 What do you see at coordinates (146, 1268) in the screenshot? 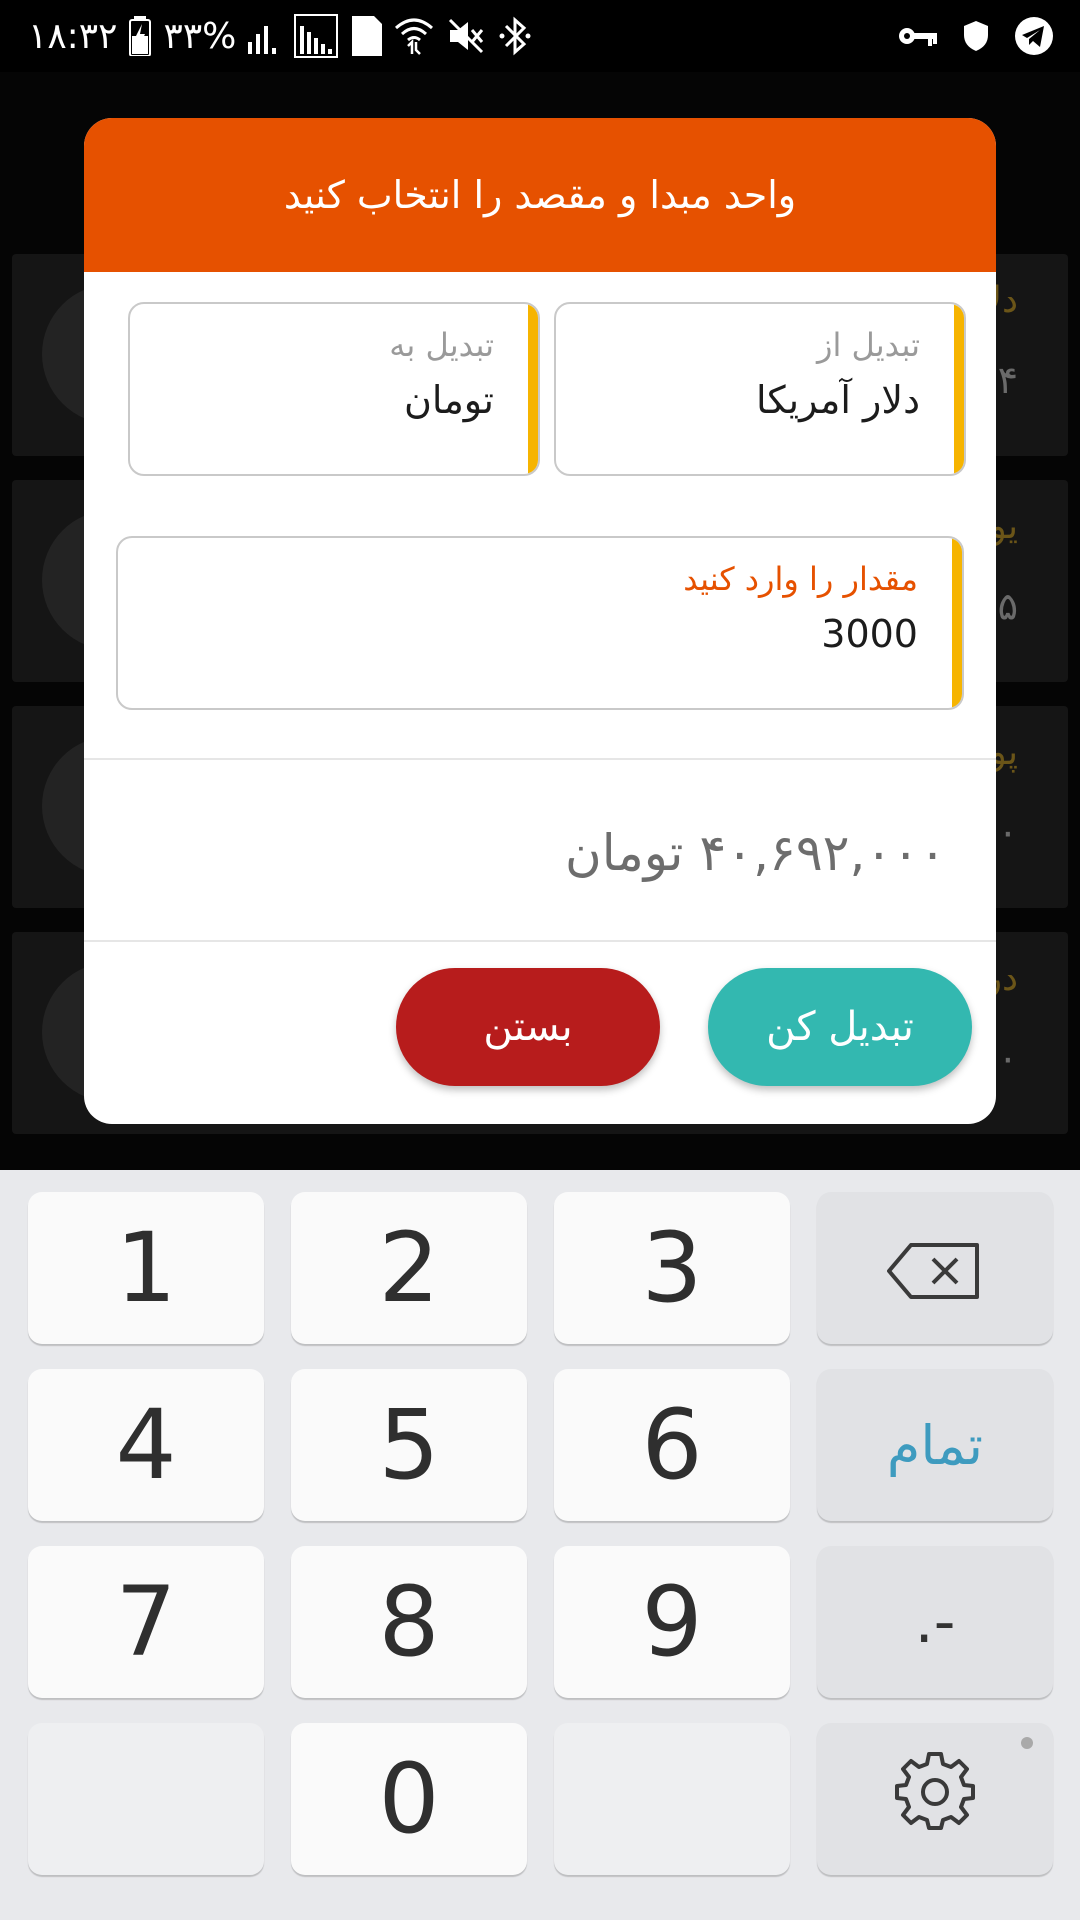
I see `key-1: 1` at bounding box center [146, 1268].